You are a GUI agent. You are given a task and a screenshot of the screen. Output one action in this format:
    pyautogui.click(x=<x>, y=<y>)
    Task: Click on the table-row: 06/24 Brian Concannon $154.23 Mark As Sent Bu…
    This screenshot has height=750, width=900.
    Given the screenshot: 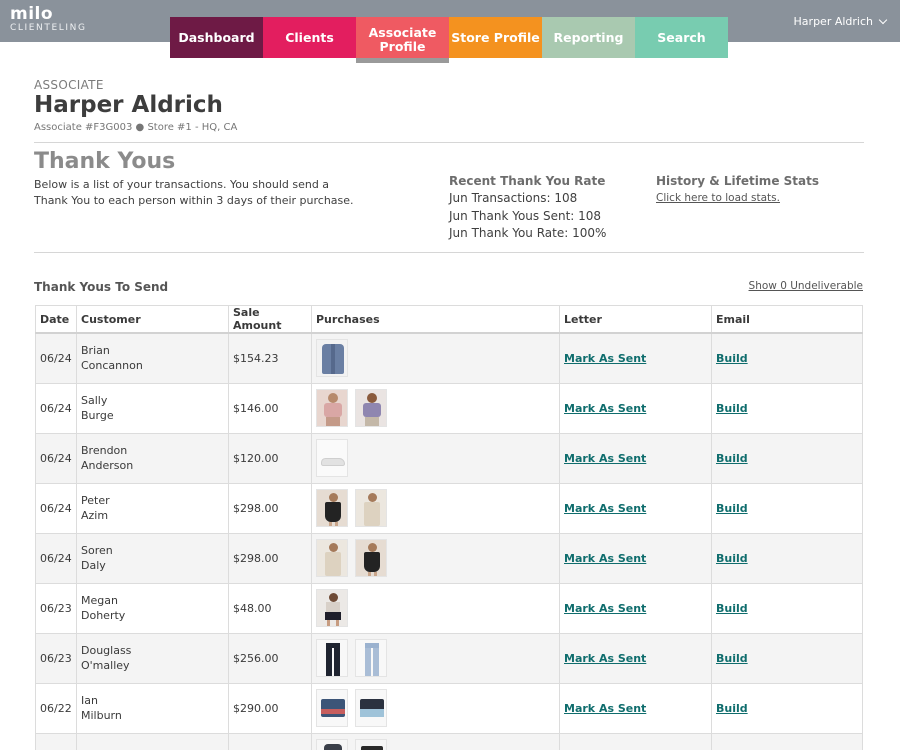 What is the action you would take?
    pyautogui.click(x=449, y=358)
    